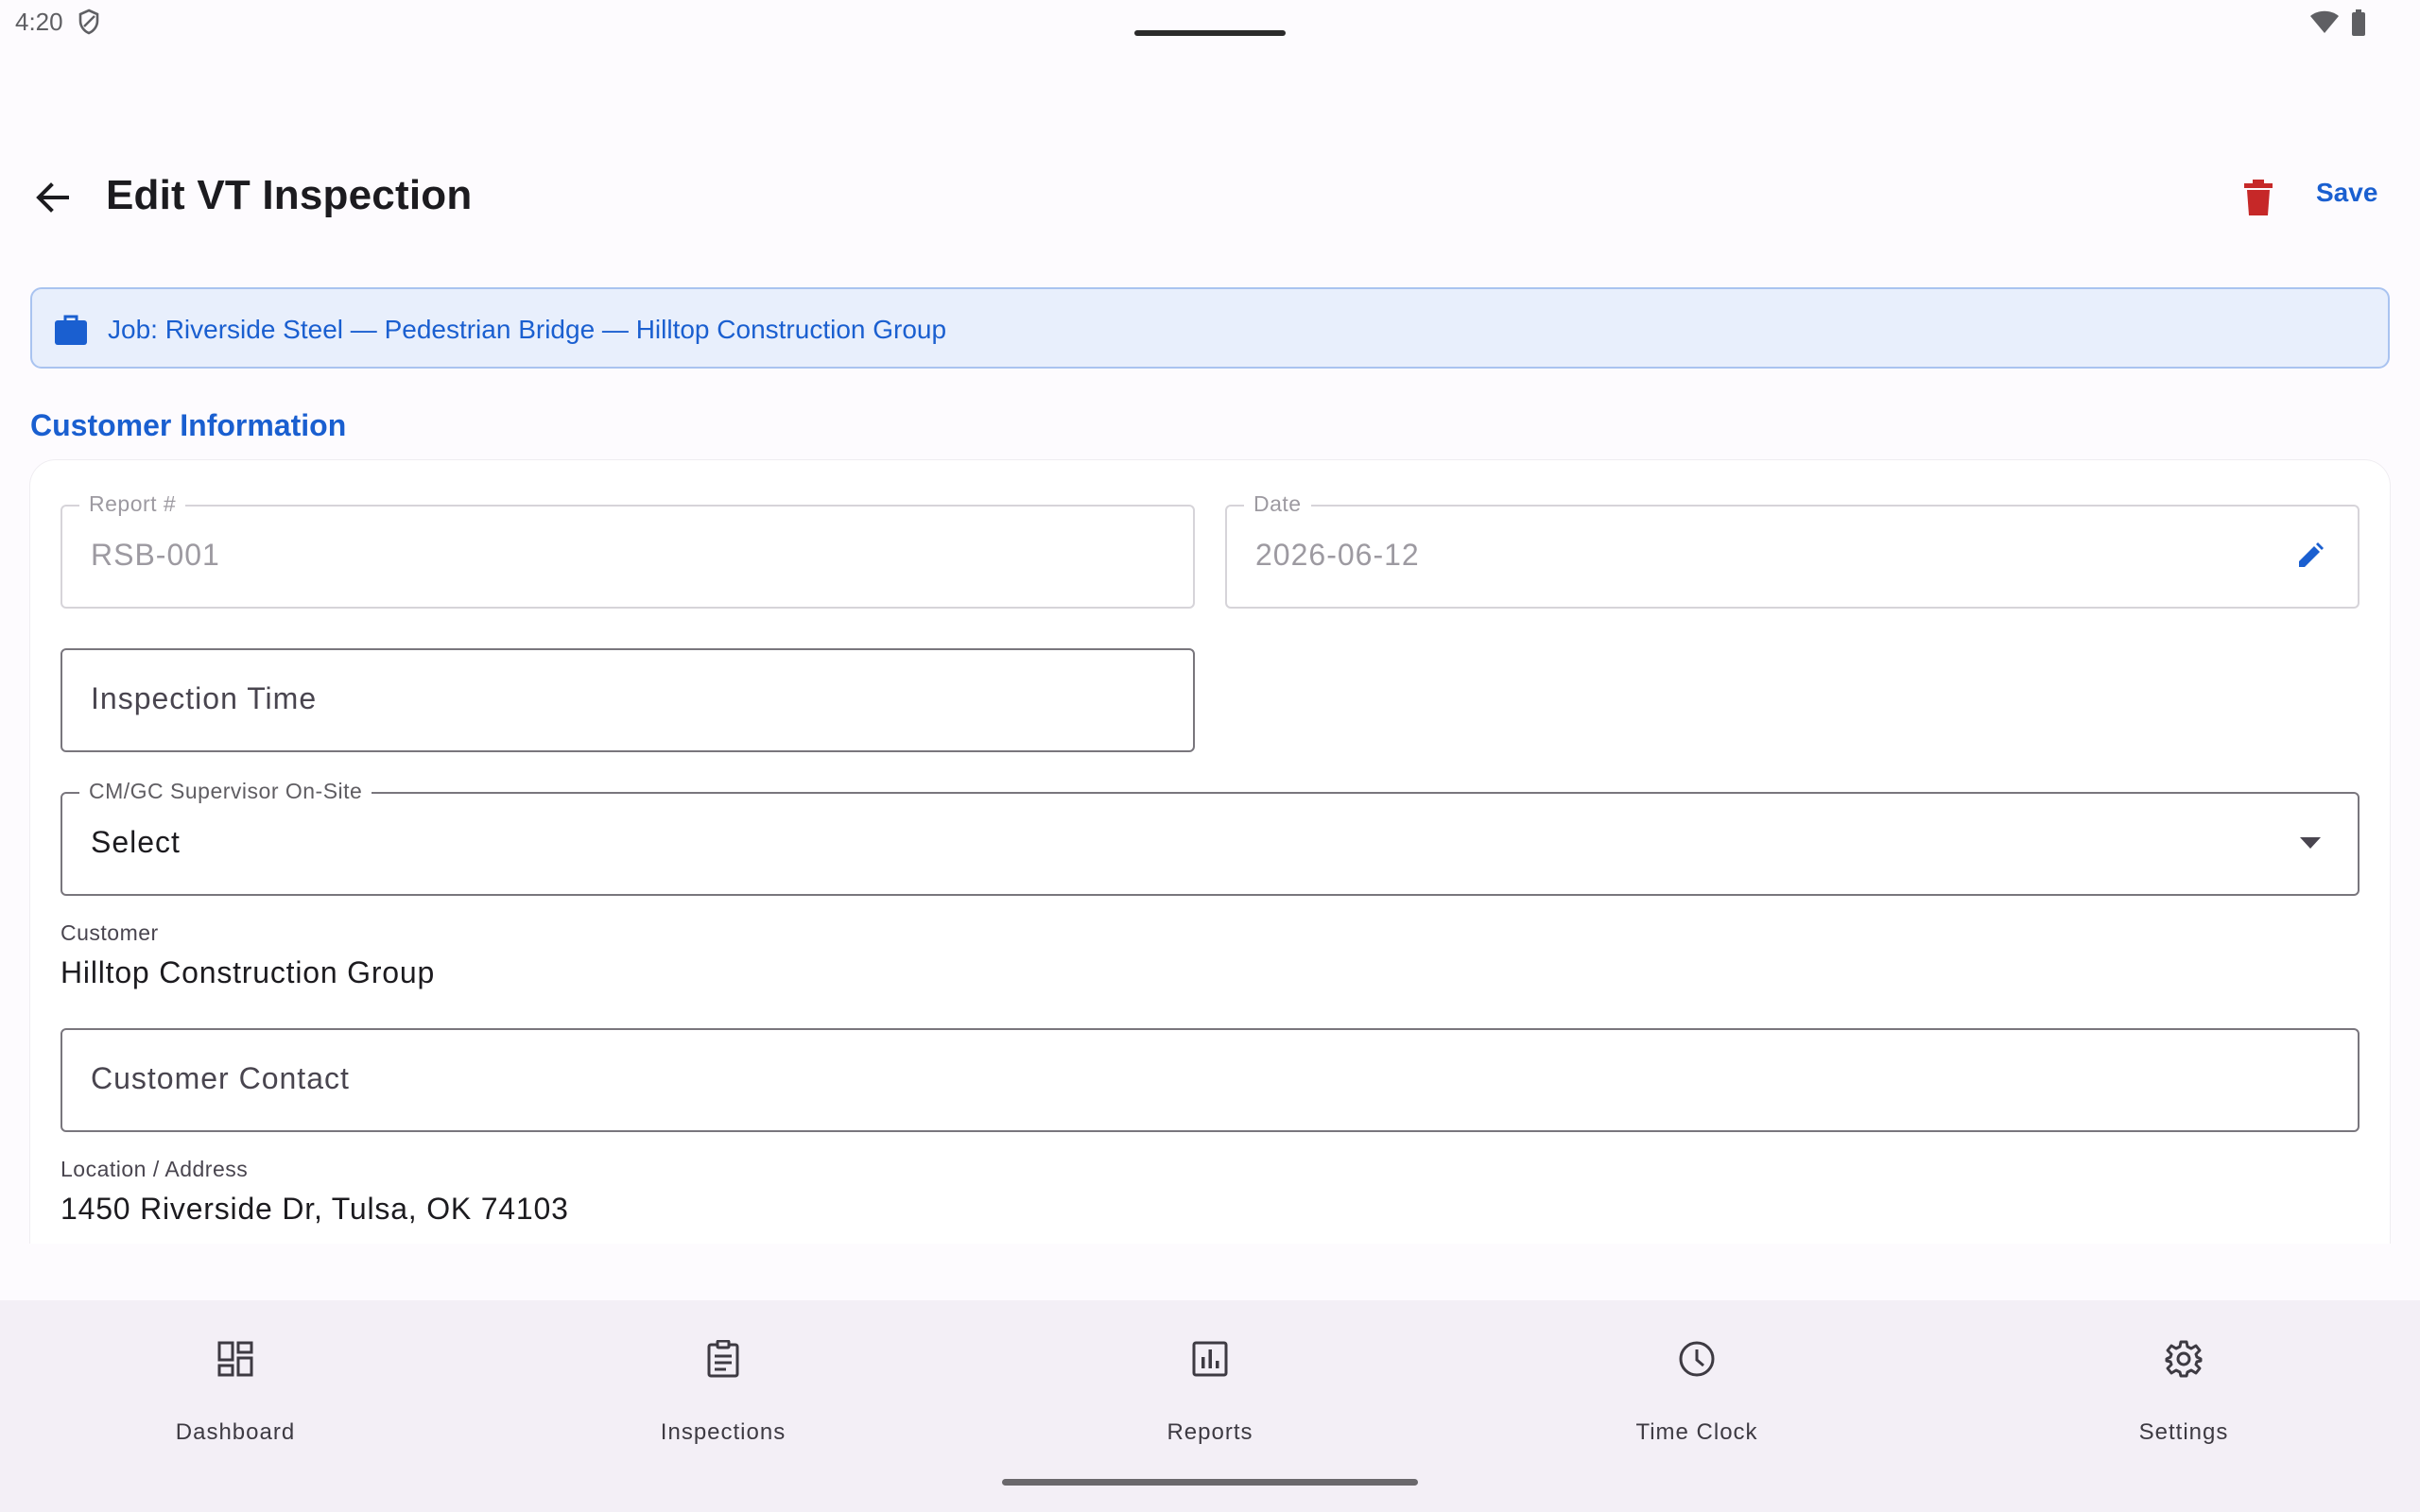  Describe the element at coordinates (1793, 550) in the screenshot. I see `date-field: Date 2026-06-12` at that location.